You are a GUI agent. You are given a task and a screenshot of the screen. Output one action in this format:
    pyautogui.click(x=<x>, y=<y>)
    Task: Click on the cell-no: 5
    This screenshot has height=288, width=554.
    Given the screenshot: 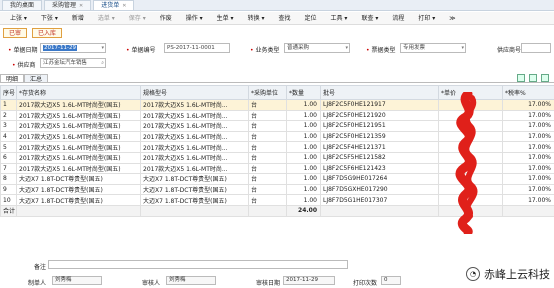 What is the action you would take?
    pyautogui.click(x=8, y=147)
    